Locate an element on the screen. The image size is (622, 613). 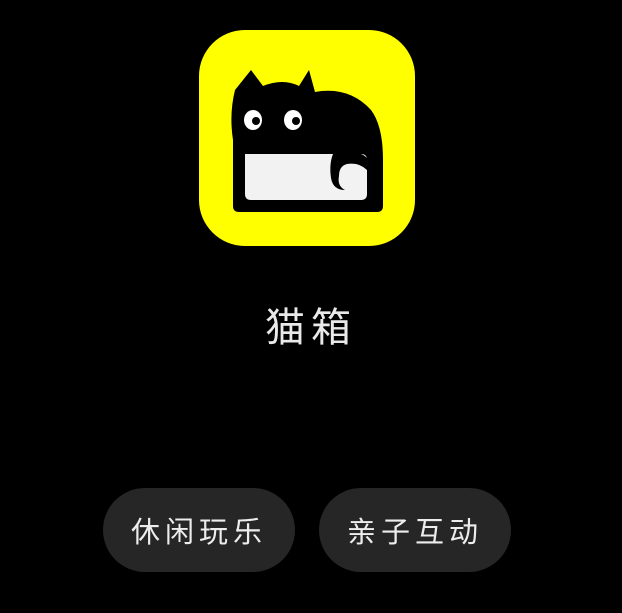
tag-label: 休闲玩乐 is located at coordinates (198, 532).